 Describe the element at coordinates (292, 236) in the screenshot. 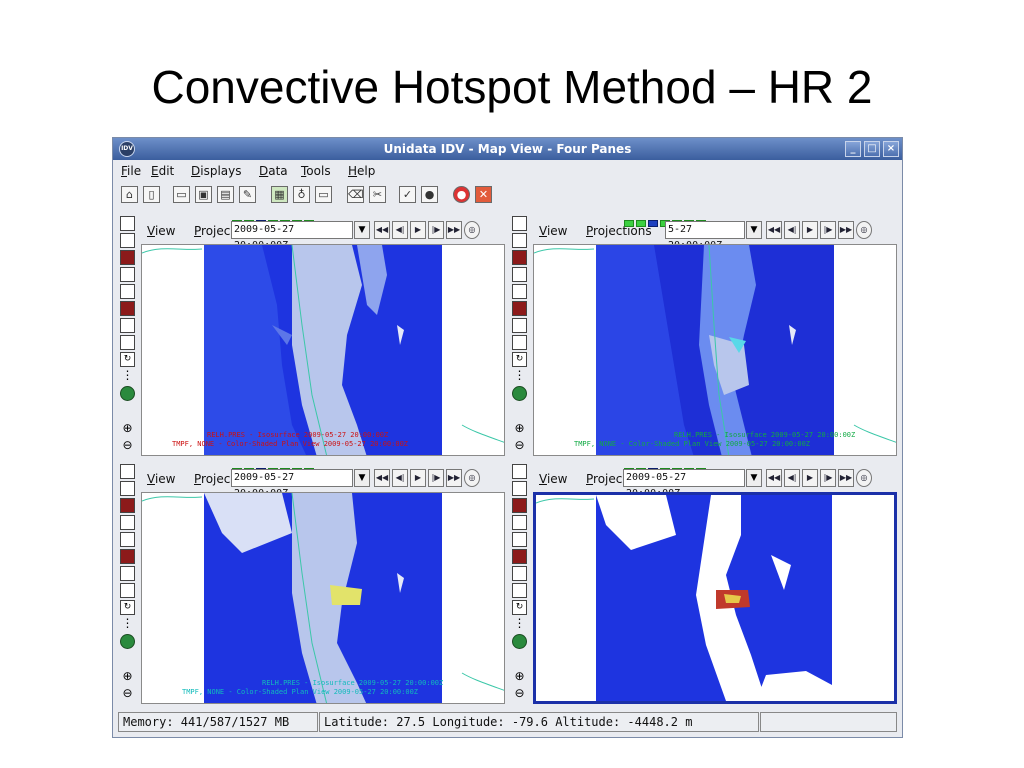

I see `time-selector: 2009-05-27 20:00:00Z` at that location.